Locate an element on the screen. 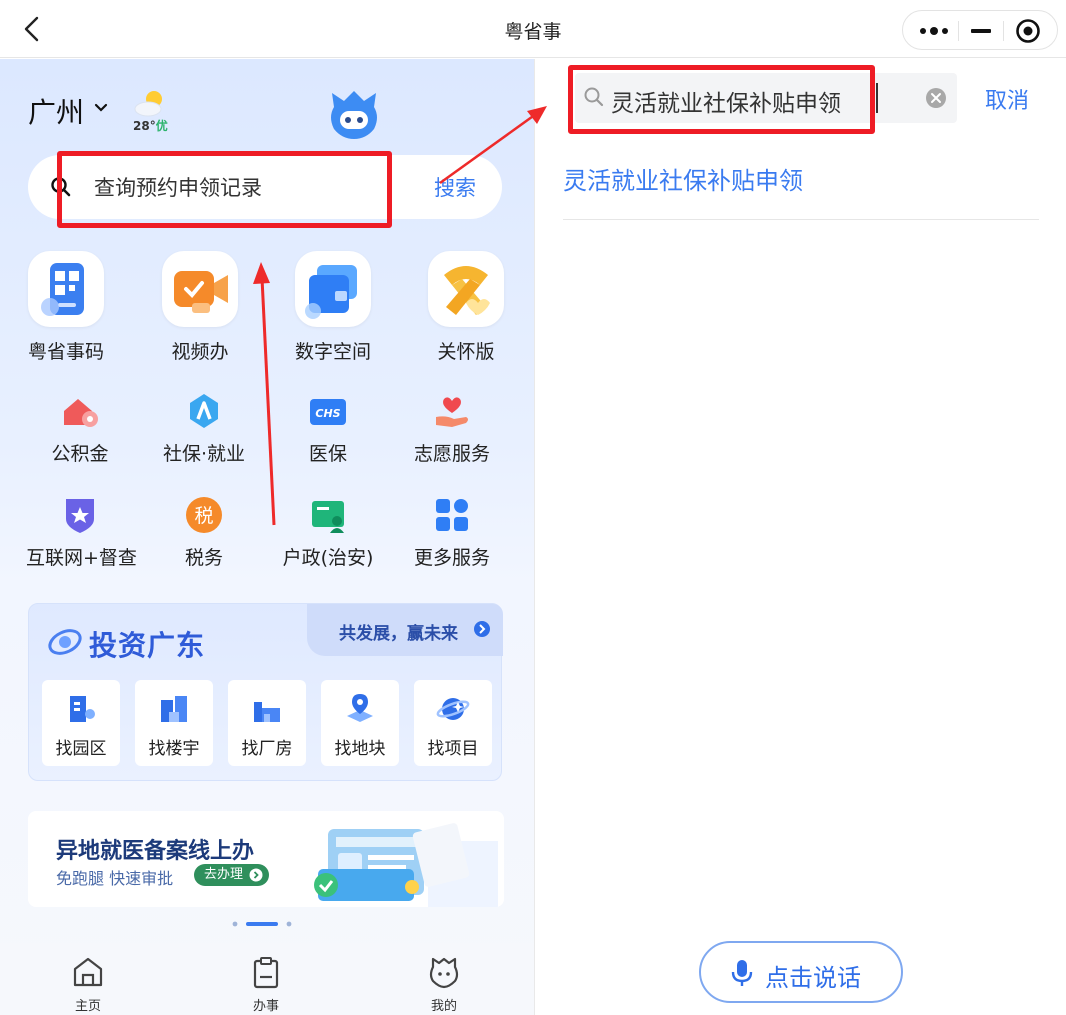 The width and height of the screenshot is (1066, 1015). app-digital-space: 数字空间 is located at coordinates (333, 307).